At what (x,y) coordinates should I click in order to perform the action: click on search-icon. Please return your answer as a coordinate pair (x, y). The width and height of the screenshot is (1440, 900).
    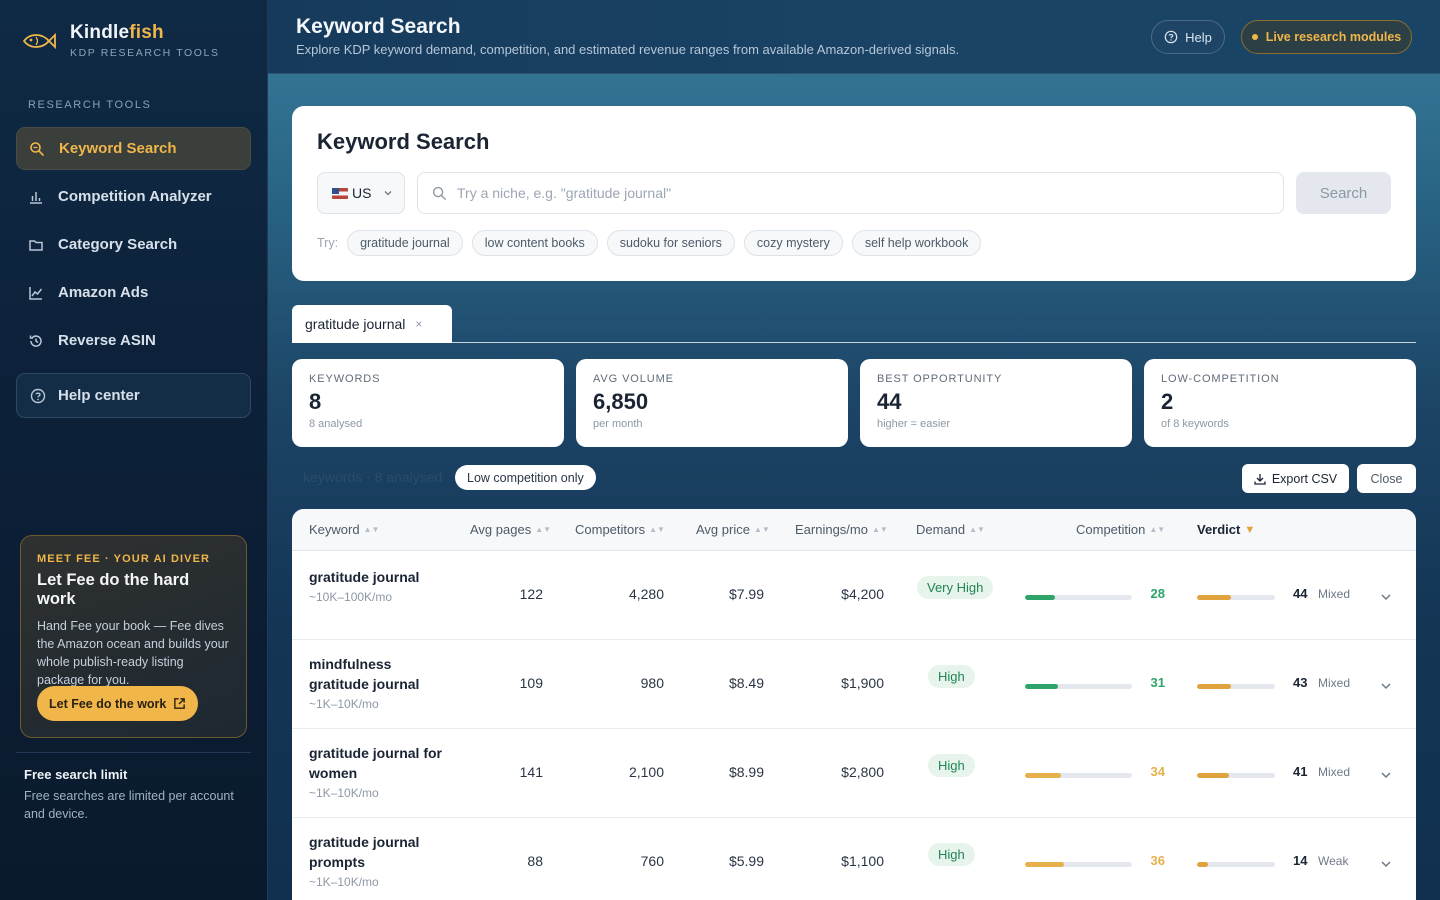
    Looking at the image, I should click on (37, 148).